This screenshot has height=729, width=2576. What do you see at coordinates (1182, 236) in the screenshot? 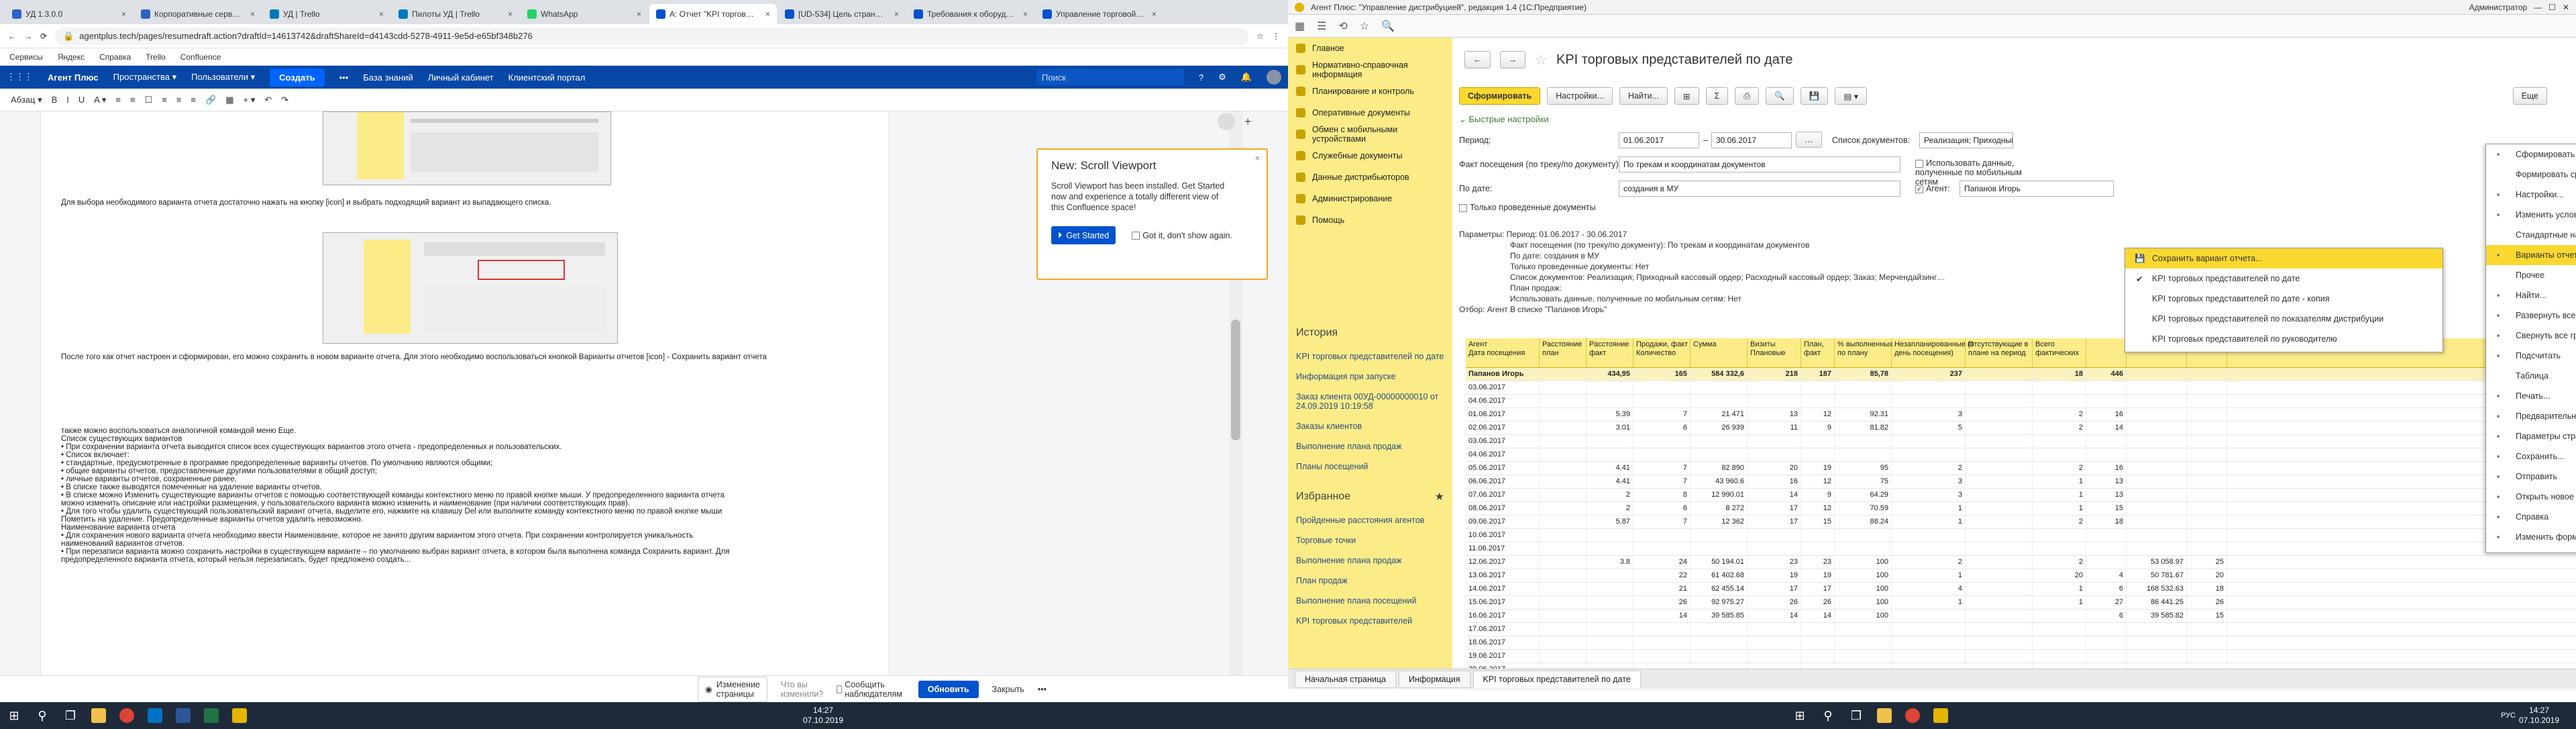
I see `dismiss-checkbox: Got it, don't show again.` at bounding box center [1182, 236].